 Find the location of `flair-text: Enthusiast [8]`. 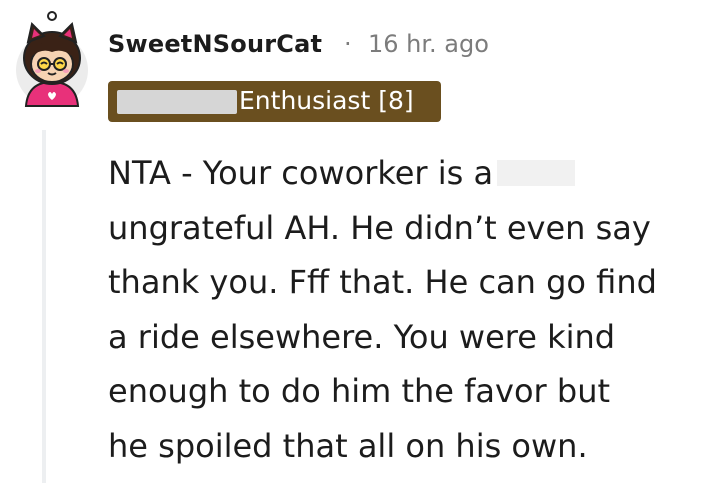

flair-text: Enthusiast [8] is located at coordinates (326, 100).